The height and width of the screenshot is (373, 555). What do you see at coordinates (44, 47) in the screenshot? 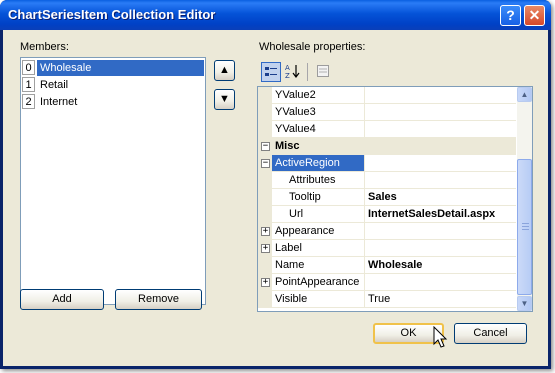
I see `members-label: Members:` at bounding box center [44, 47].